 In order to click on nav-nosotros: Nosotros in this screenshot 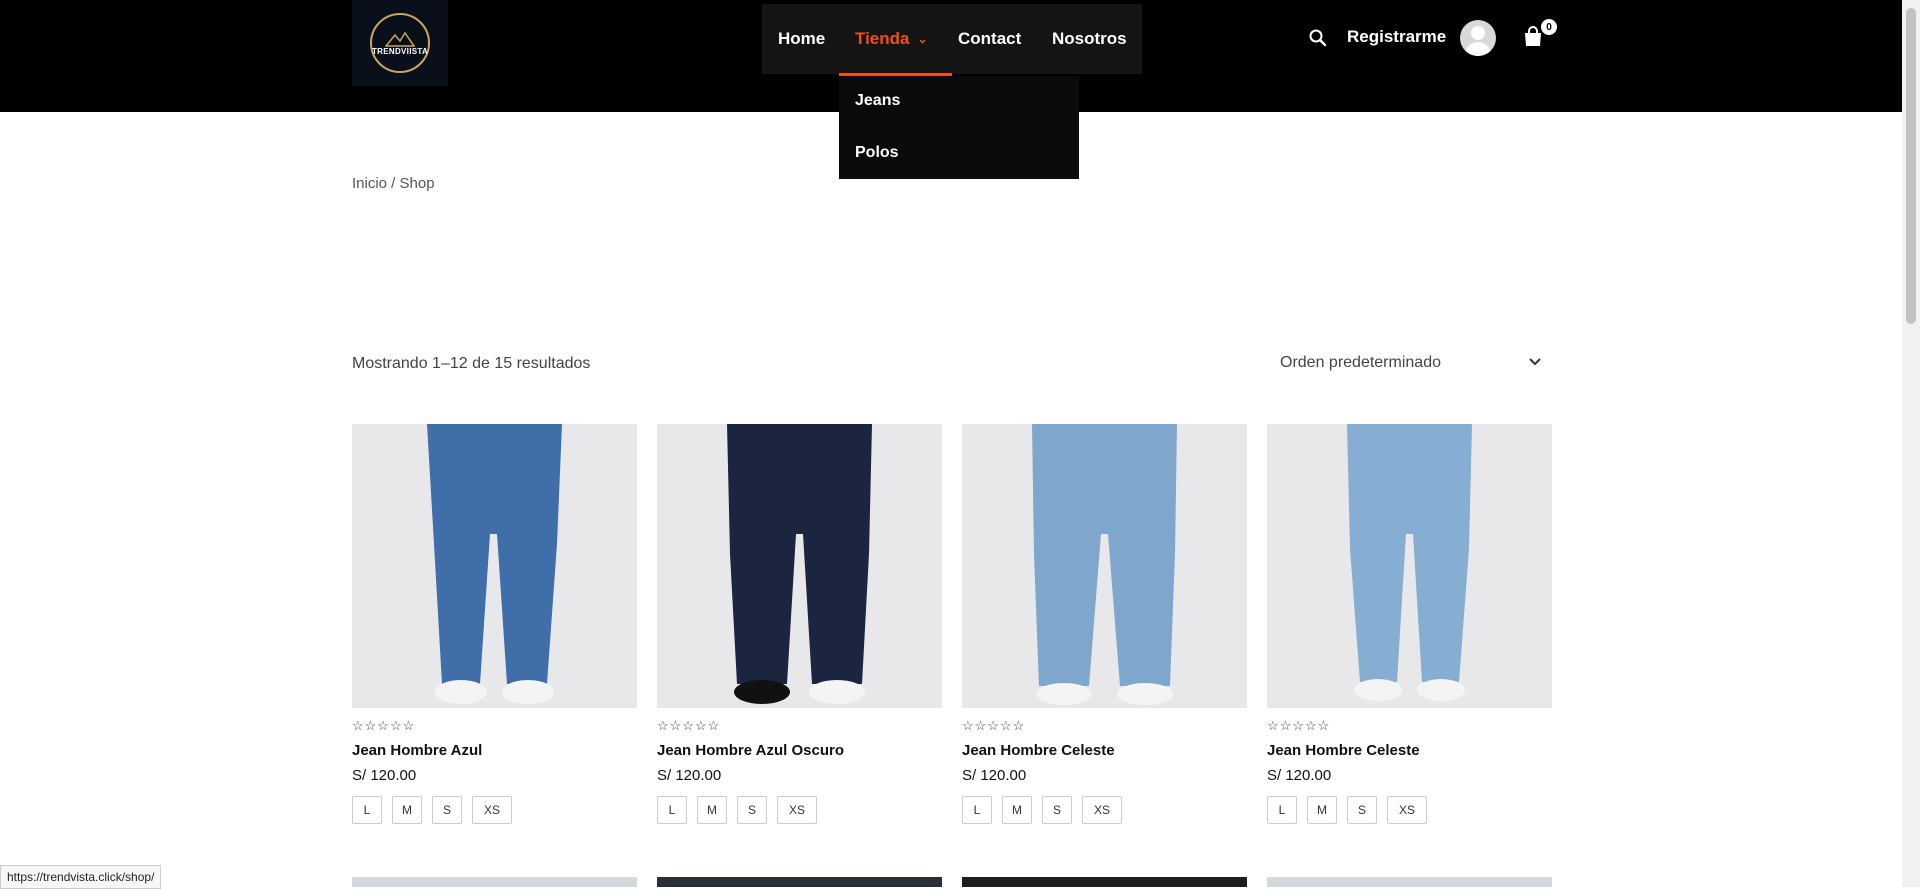, I will do `click(1089, 39)`.